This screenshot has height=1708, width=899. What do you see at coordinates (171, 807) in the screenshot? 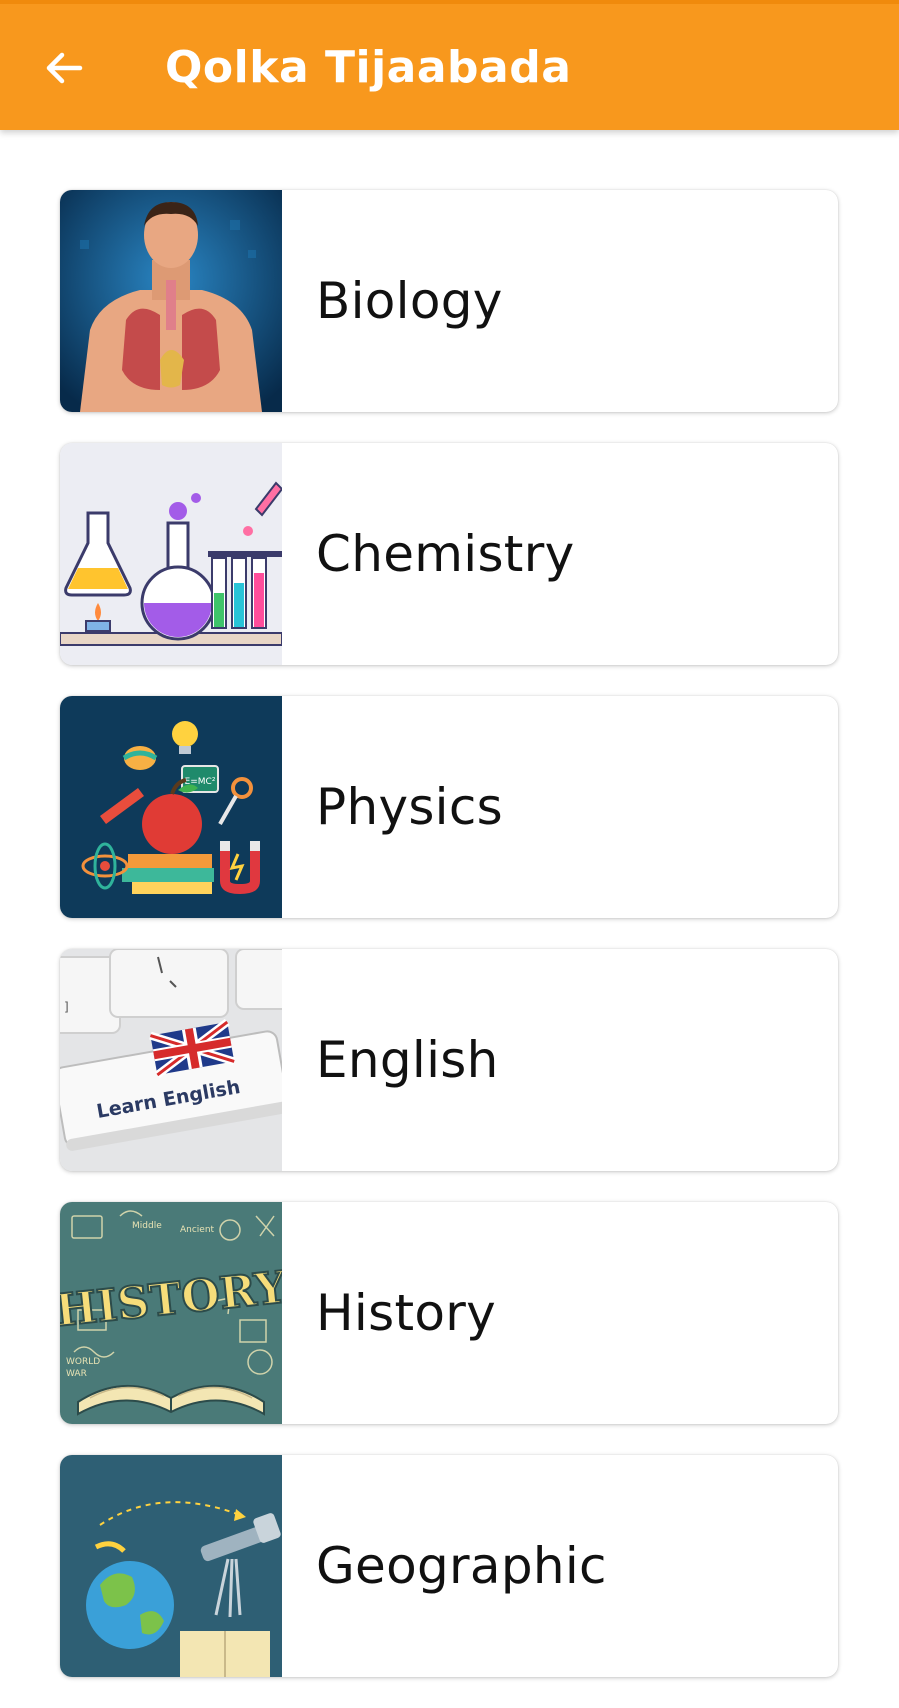
I see `physics-image: E=MC²` at bounding box center [171, 807].